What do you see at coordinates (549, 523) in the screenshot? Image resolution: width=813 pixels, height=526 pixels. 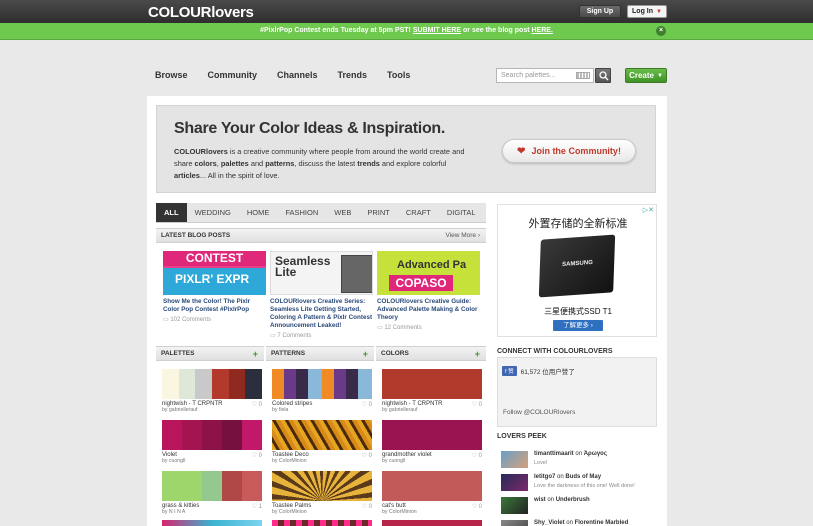 I see `peek-user: Shy_Violet` at bounding box center [549, 523].